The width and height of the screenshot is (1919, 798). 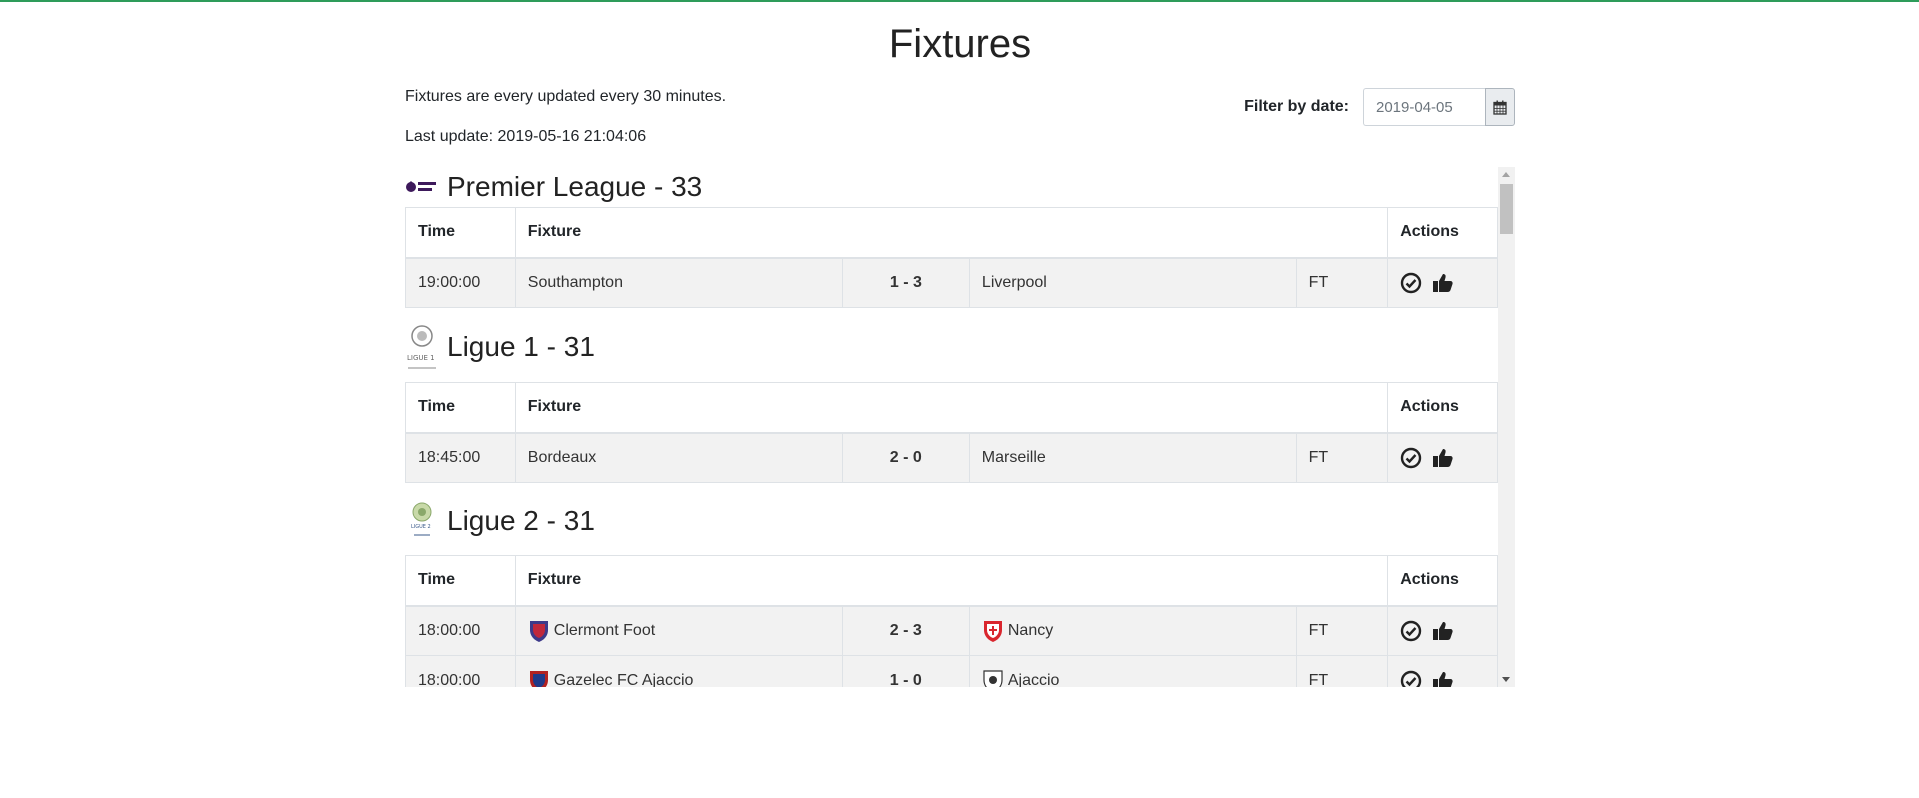 I want to click on scroll-down-arrow, so click(x=1506, y=679).